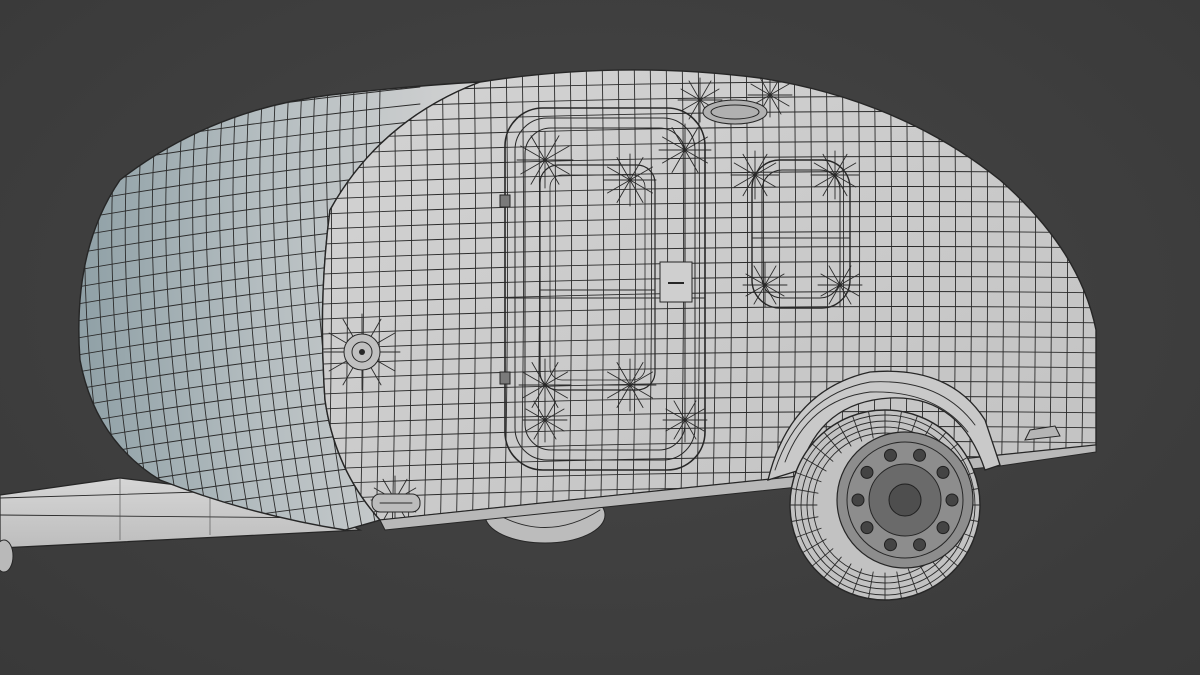 The height and width of the screenshot is (675, 1200). What do you see at coordinates (735, 112) in the screenshot?
I see `roof-marker-light` at bounding box center [735, 112].